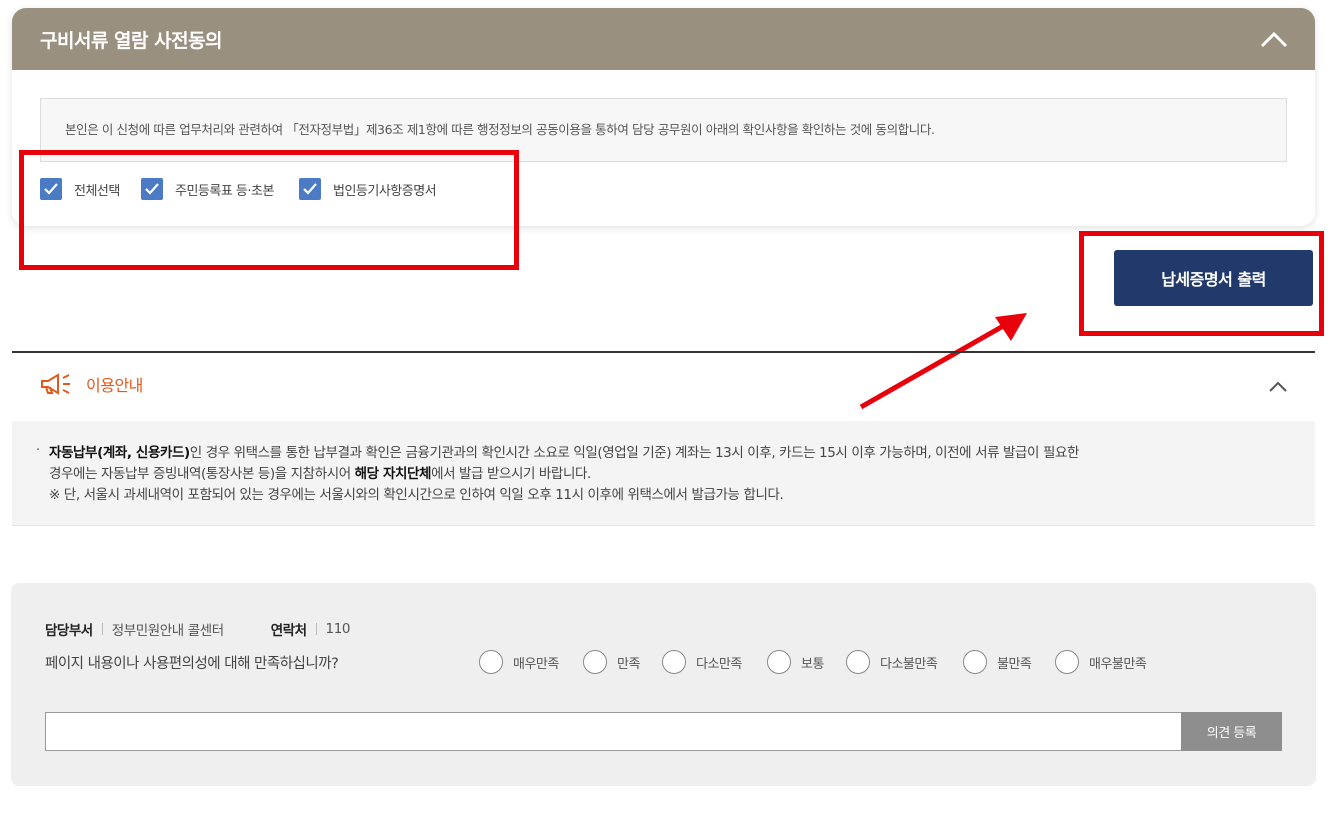 Image resolution: width=1330 pixels, height=814 pixels. Describe the element at coordinates (393, 474) in the screenshot. I see `usage-bold-text: 해당 자치단체` at that location.